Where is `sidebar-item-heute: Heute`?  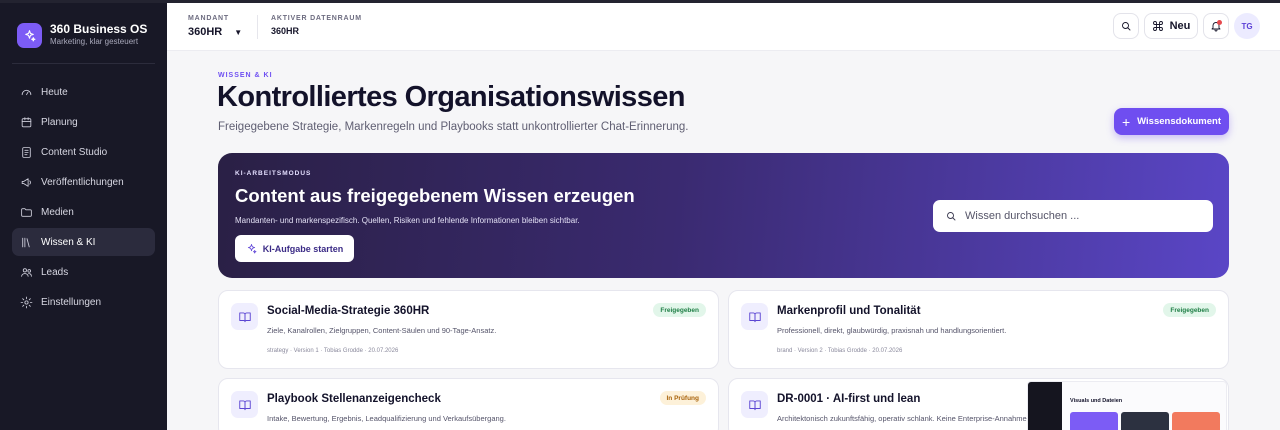 sidebar-item-heute: Heute is located at coordinates (83, 92).